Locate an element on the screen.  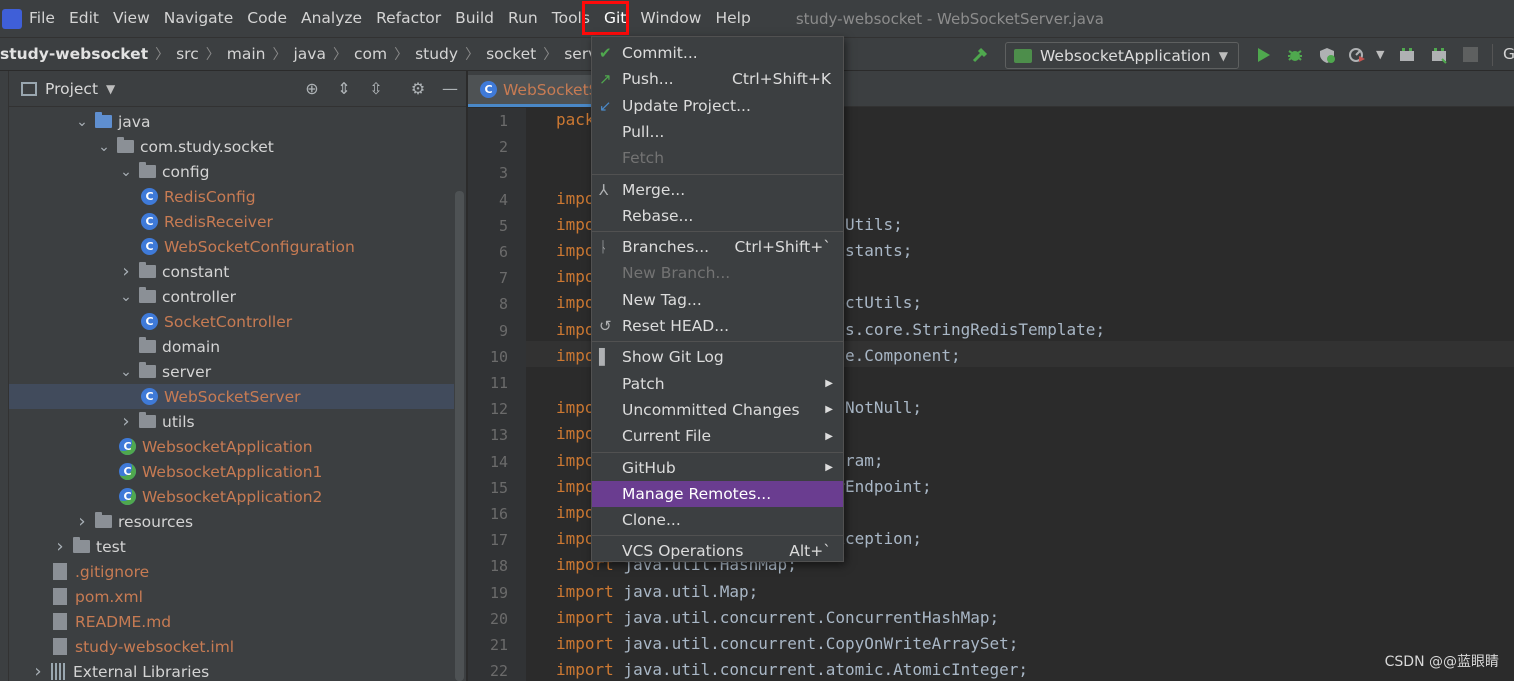
profiler-dropdown-icon: ▼ is located at coordinates (1380, 54).